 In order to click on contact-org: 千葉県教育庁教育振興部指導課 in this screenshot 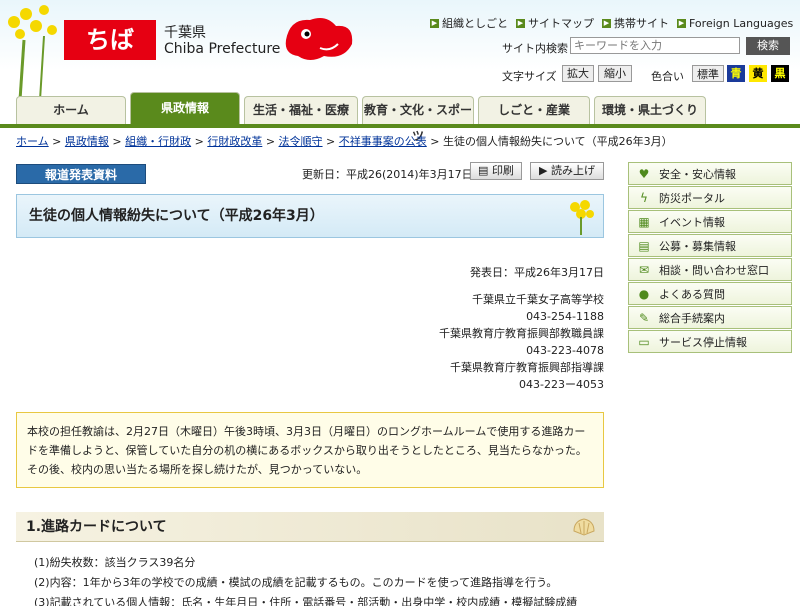, I will do `click(527, 367)`.